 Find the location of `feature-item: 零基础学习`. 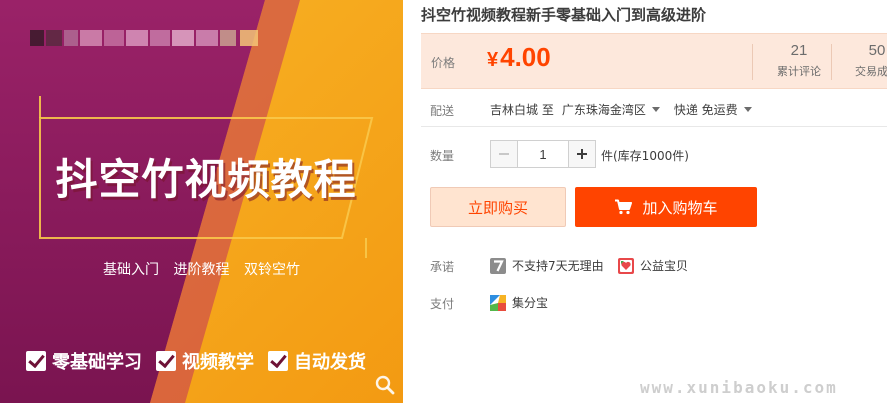

feature-item: 零基础学习 is located at coordinates (84, 361).